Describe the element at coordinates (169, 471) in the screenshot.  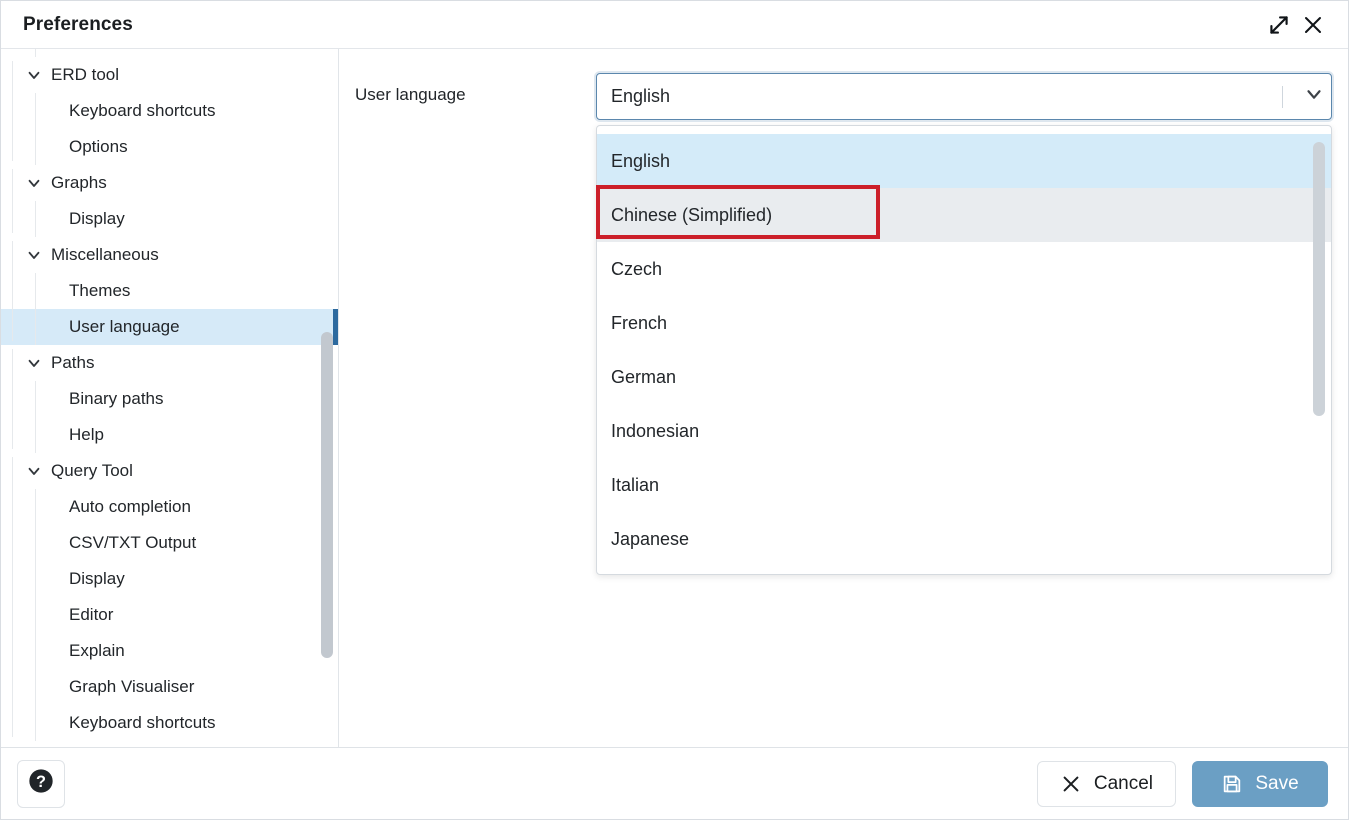
I see `sidebar-item-query-tool: Query Tool` at that location.